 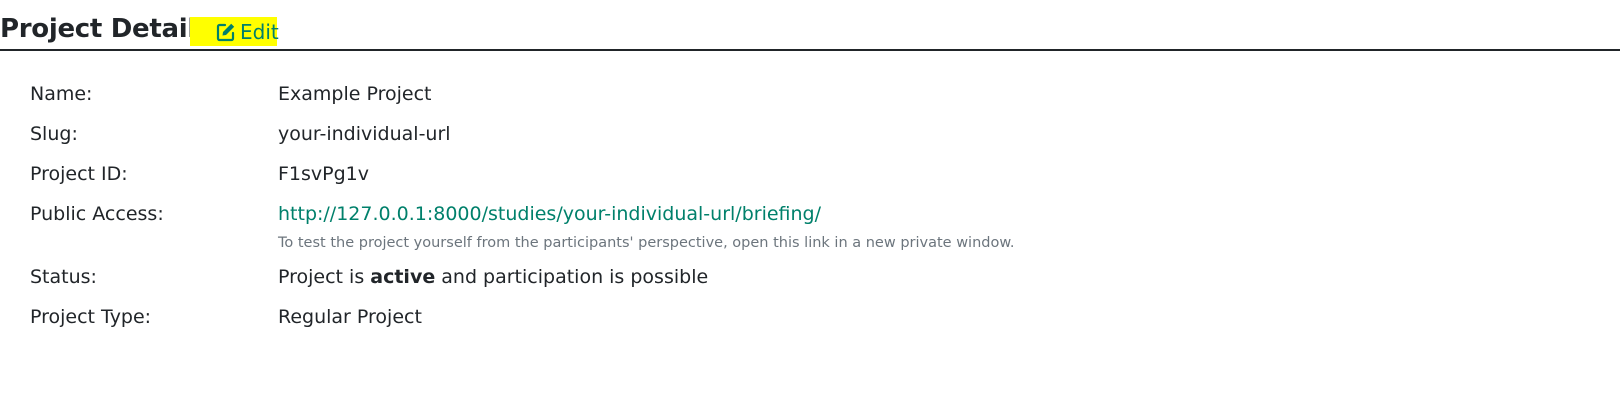 I want to click on edit-button: Edit, so click(x=234, y=31).